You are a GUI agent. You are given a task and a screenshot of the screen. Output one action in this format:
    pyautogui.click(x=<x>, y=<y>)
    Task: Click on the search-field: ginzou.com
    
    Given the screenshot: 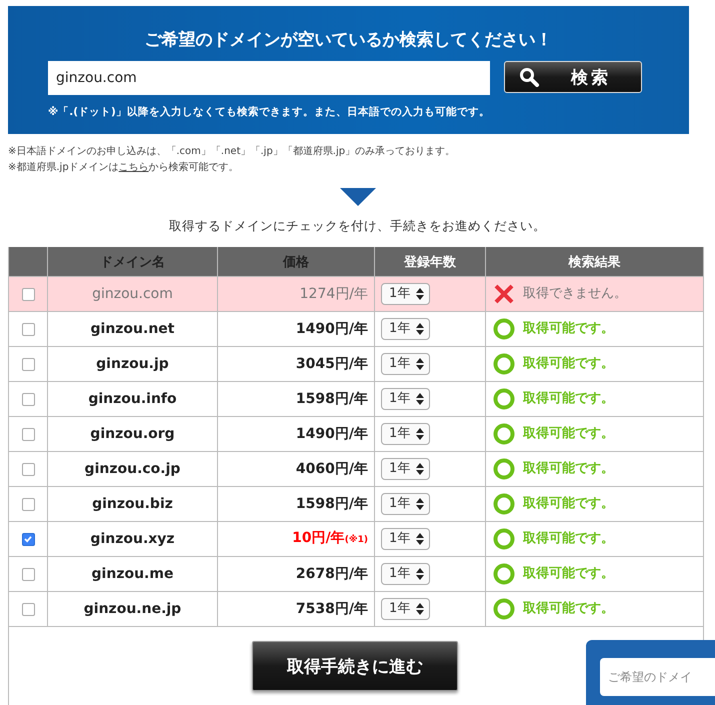 What is the action you would take?
    pyautogui.click(x=269, y=78)
    